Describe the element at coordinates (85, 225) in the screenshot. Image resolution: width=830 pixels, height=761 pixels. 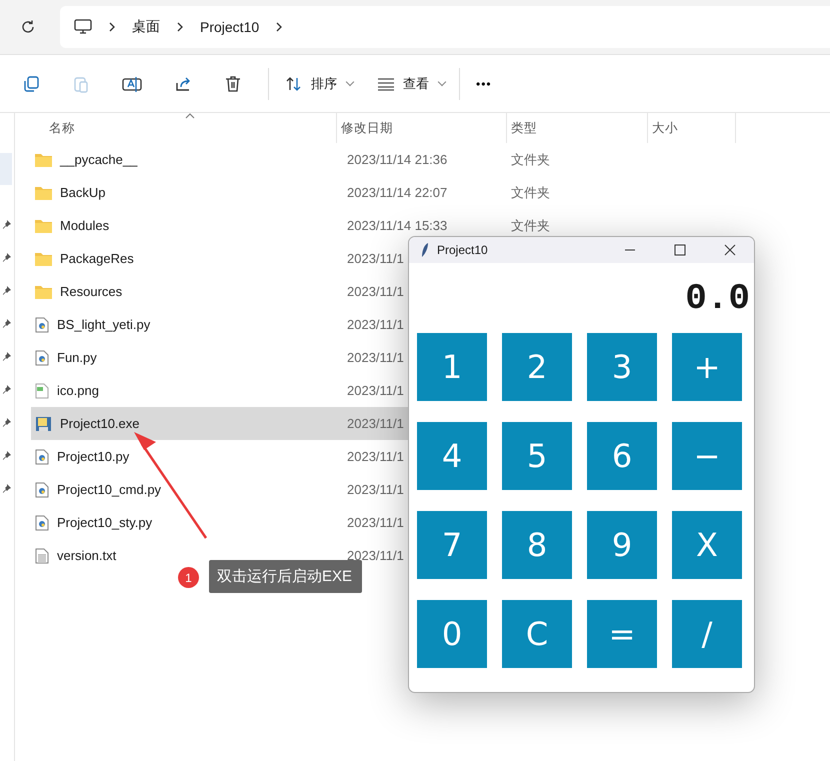
I see `file-name: Modules` at that location.